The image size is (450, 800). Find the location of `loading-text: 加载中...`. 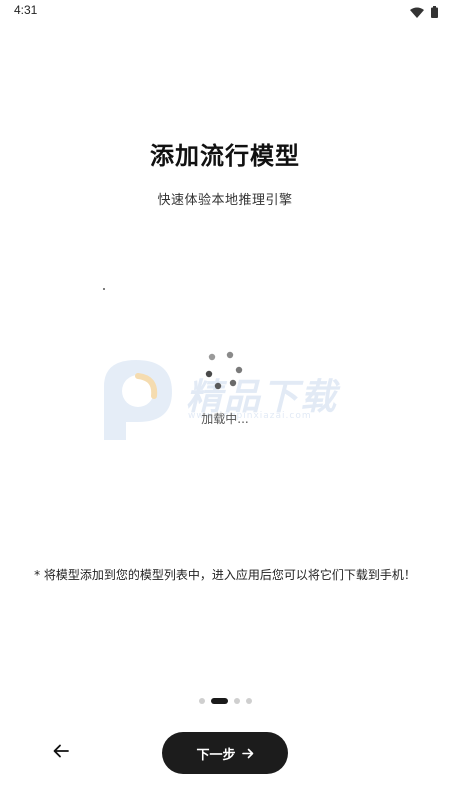

loading-text: 加载中... is located at coordinates (225, 419).